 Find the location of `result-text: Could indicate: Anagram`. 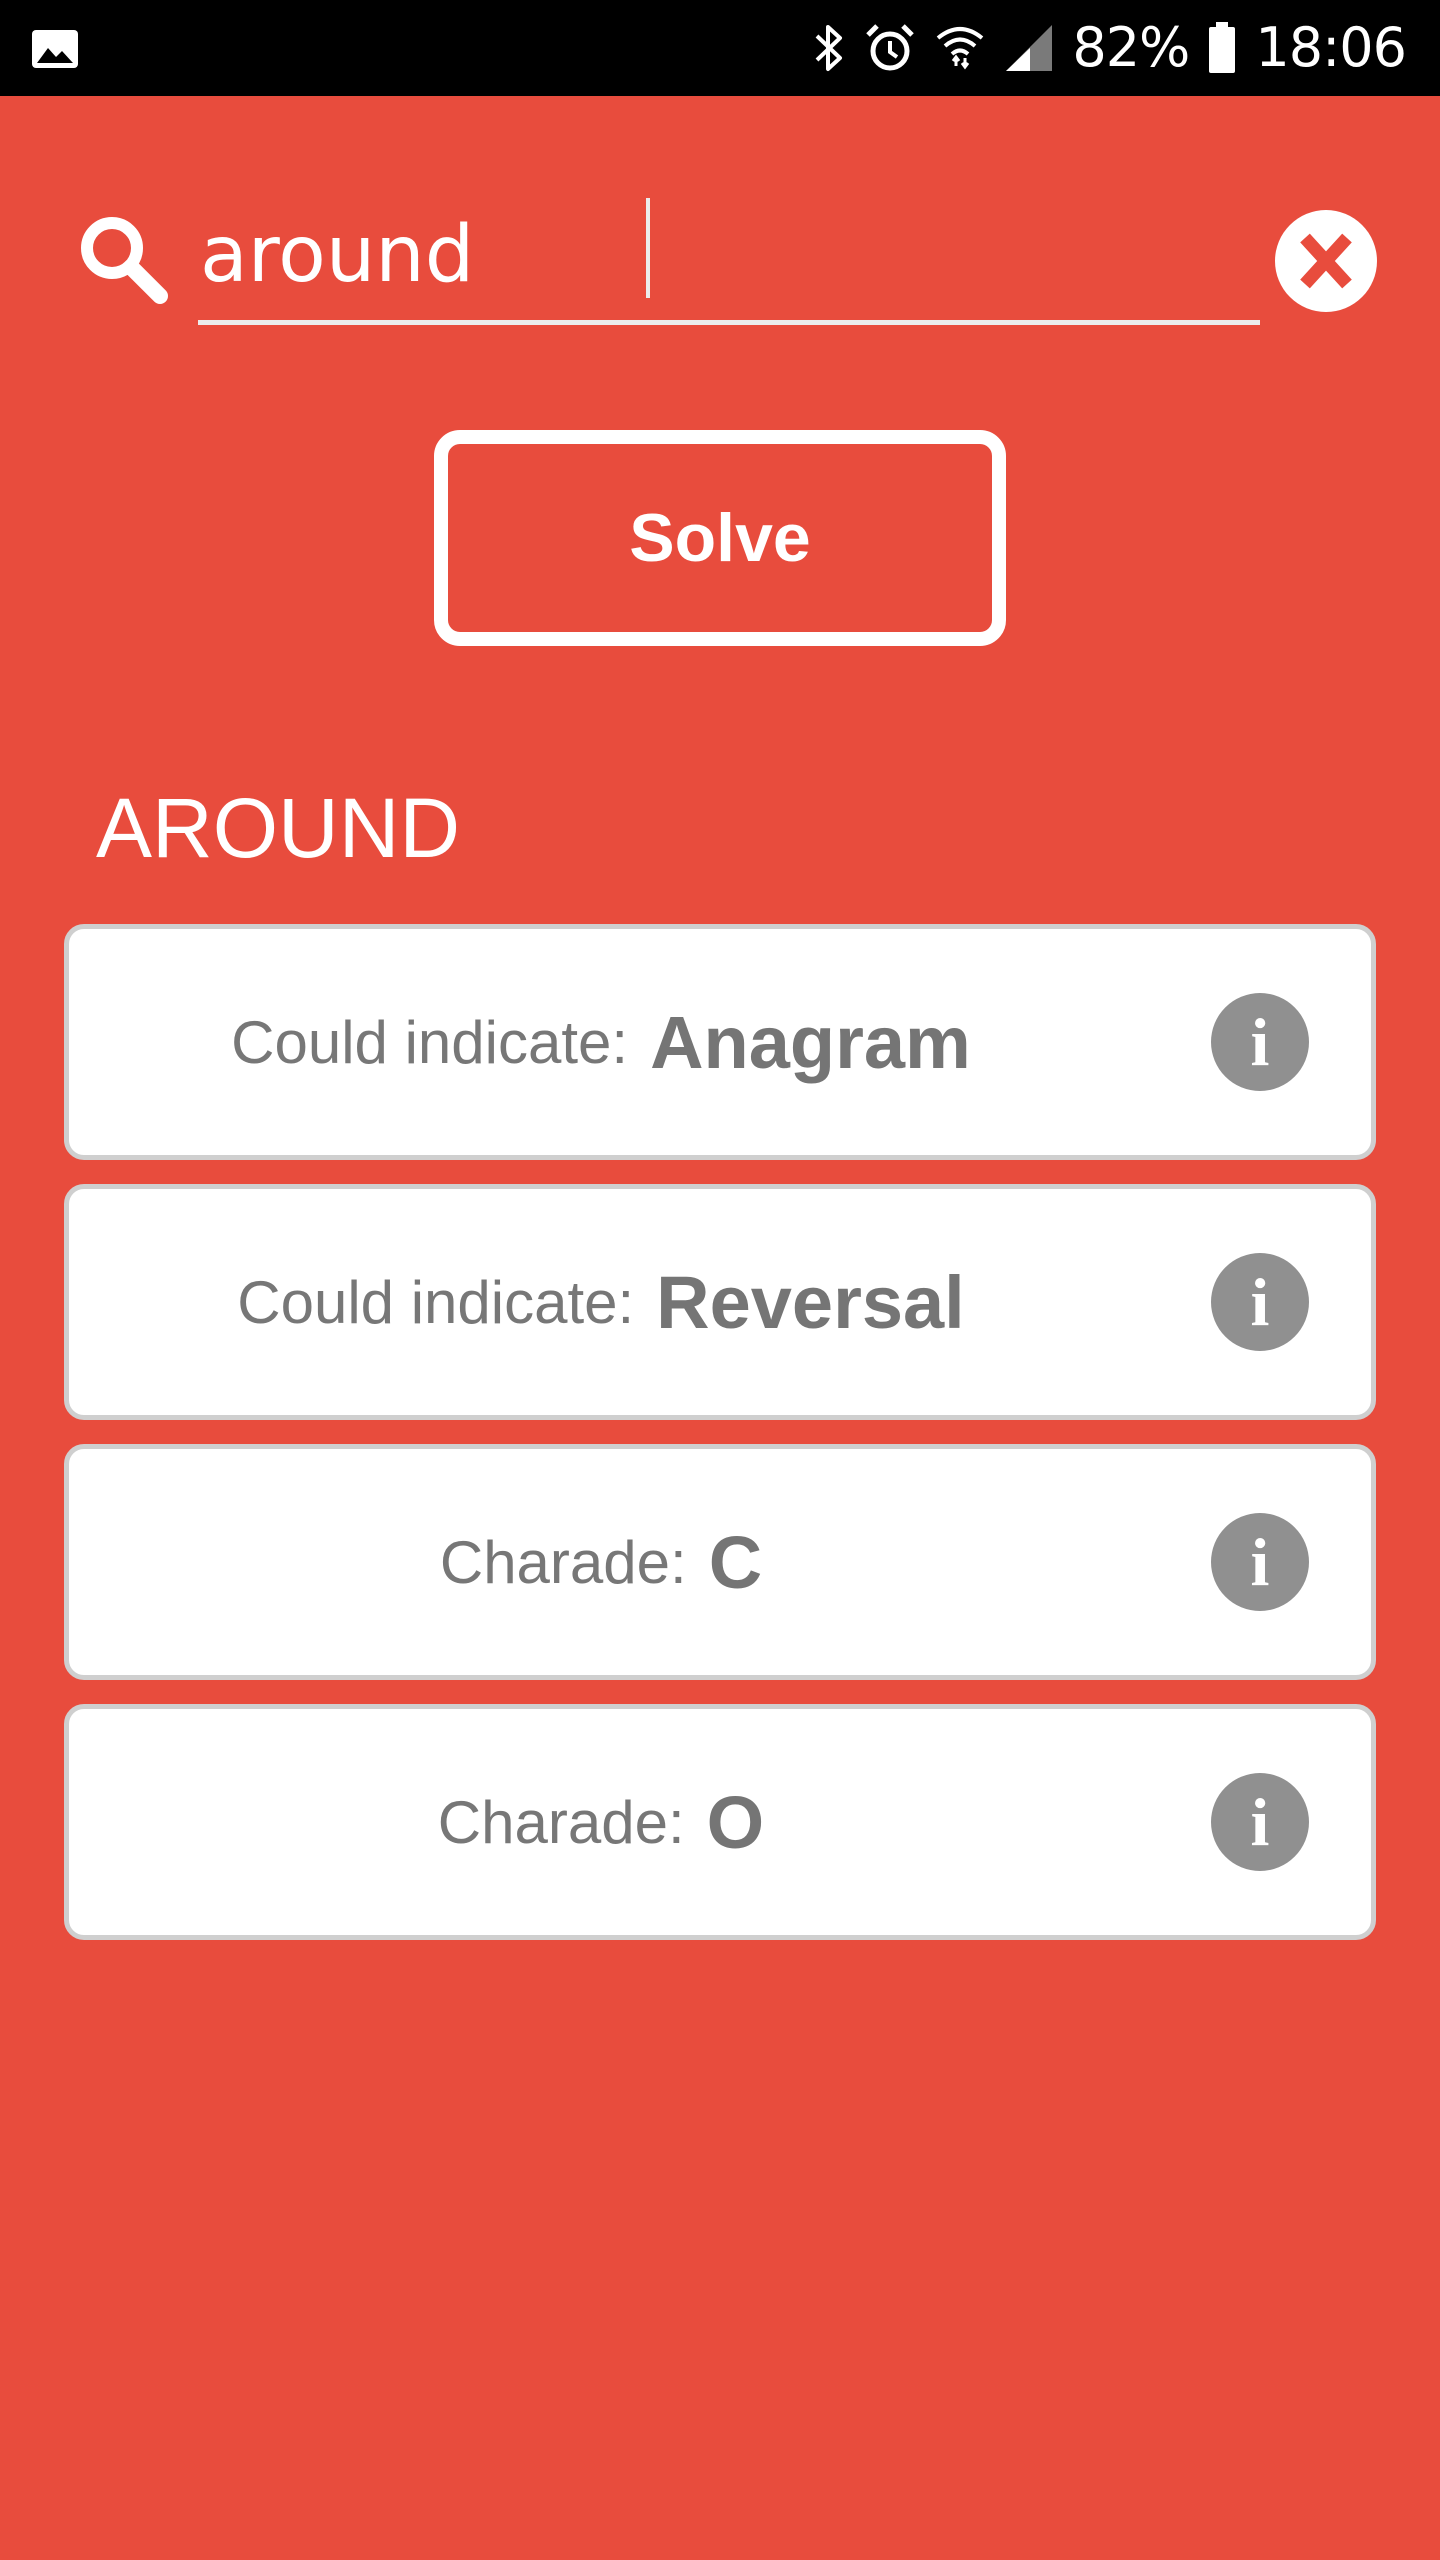

result-text: Could indicate: Anagram is located at coordinates (601, 1042).